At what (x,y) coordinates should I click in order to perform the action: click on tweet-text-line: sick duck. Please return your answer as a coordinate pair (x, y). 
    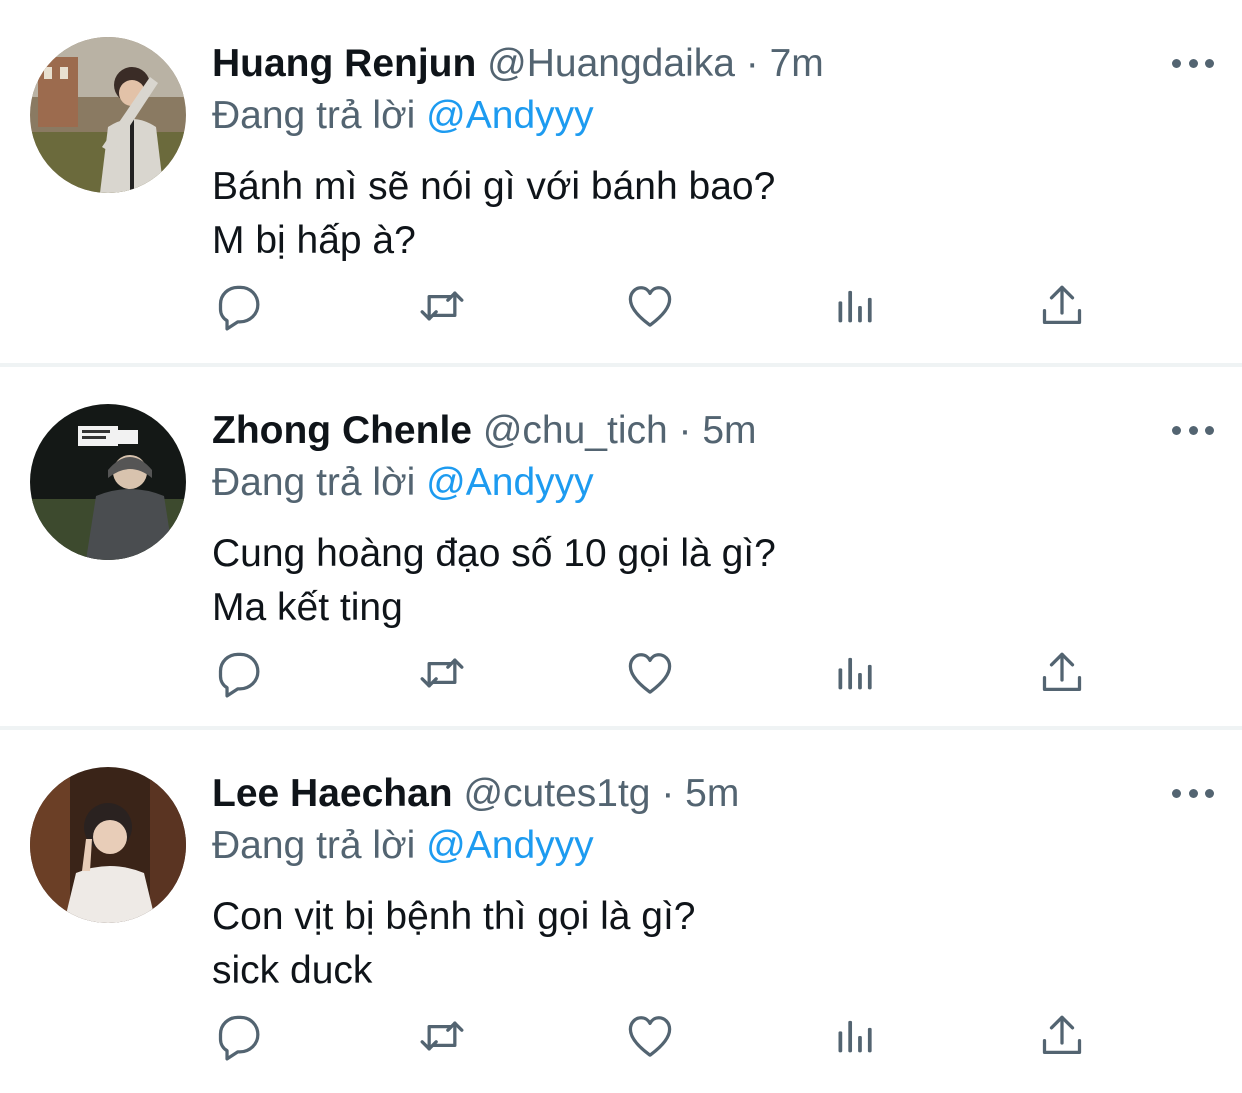
    Looking at the image, I should click on (292, 970).